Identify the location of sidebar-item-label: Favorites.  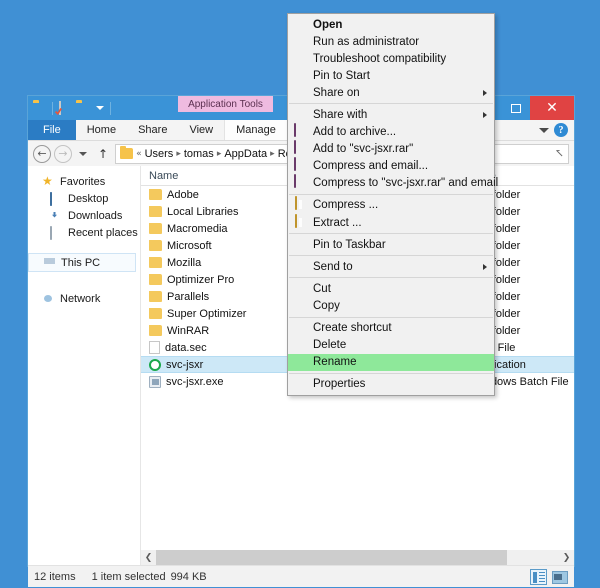
(83, 181).